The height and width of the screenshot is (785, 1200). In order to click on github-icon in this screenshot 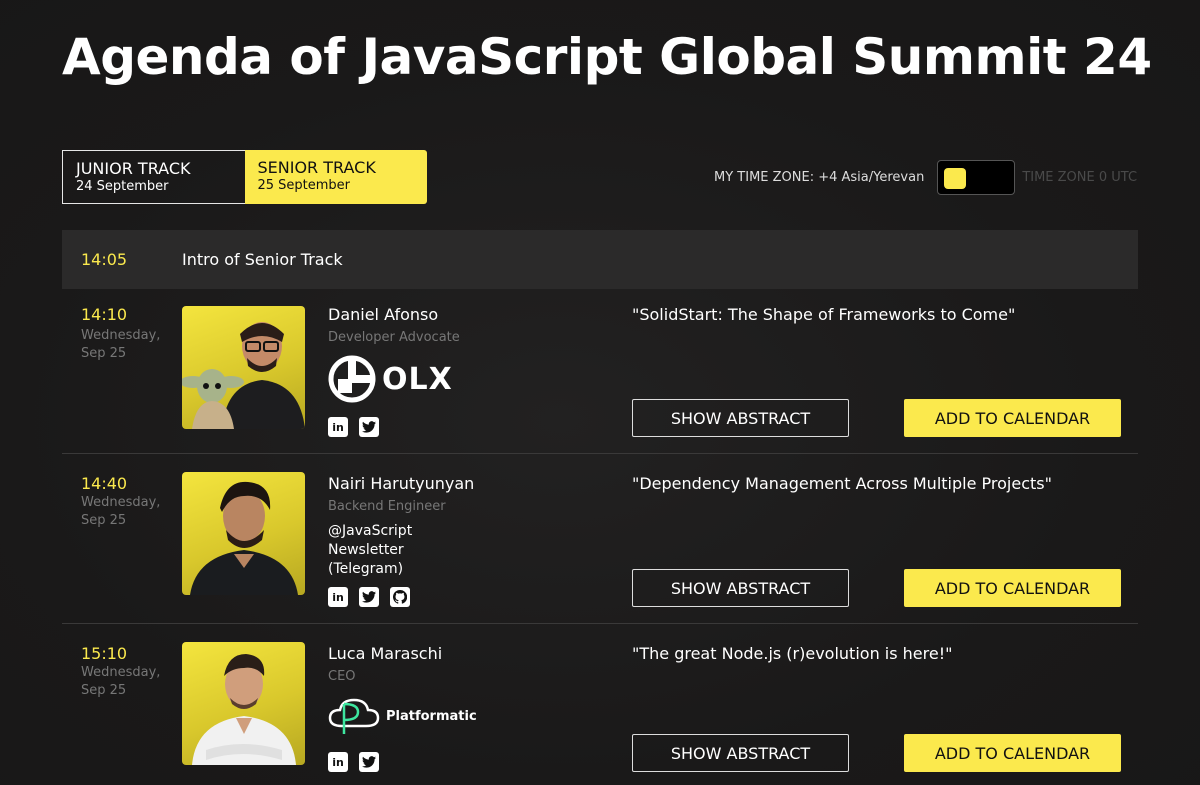, I will do `click(400, 597)`.